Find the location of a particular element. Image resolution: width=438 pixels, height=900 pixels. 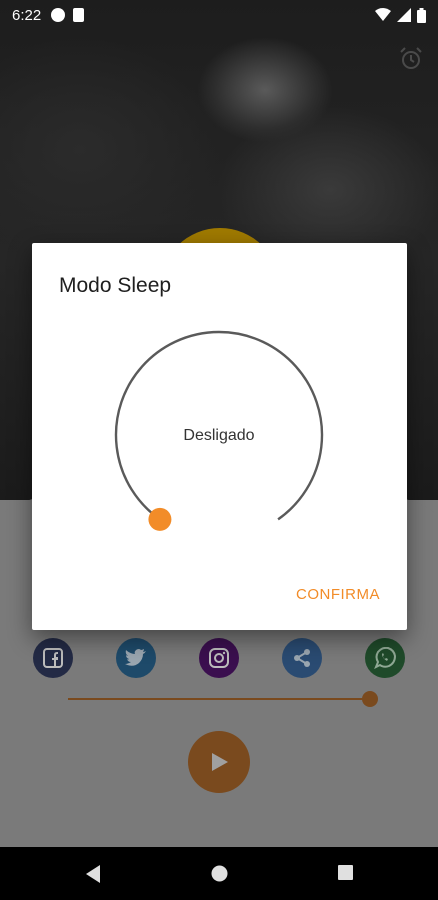

facebook-button is located at coordinates (53, 658).